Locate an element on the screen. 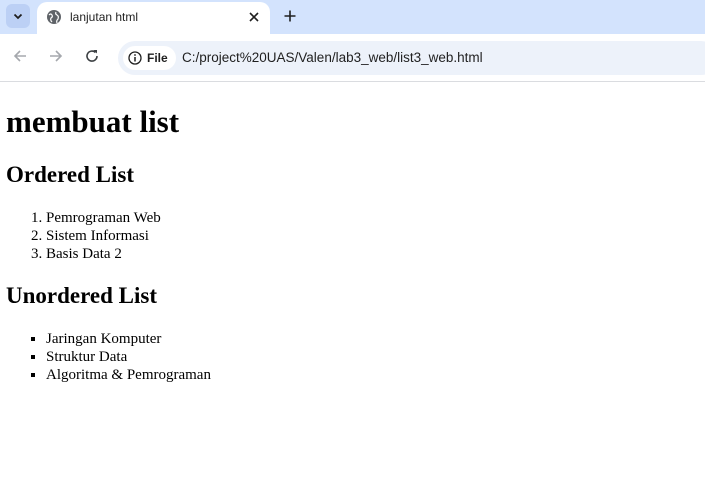 The image size is (705, 494). reload-icon is located at coordinates (92, 56).